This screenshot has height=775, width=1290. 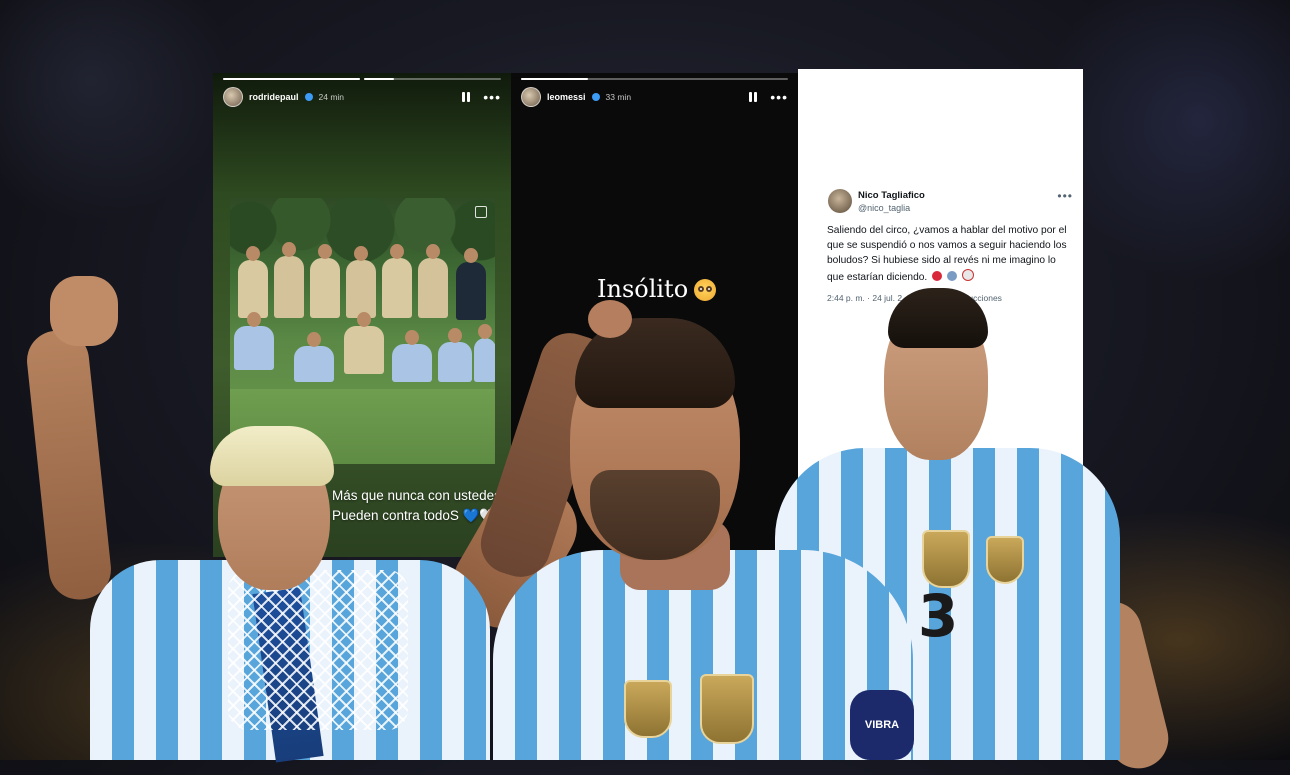 I want to click on story-text-word: Insólito, so click(x=643, y=289).